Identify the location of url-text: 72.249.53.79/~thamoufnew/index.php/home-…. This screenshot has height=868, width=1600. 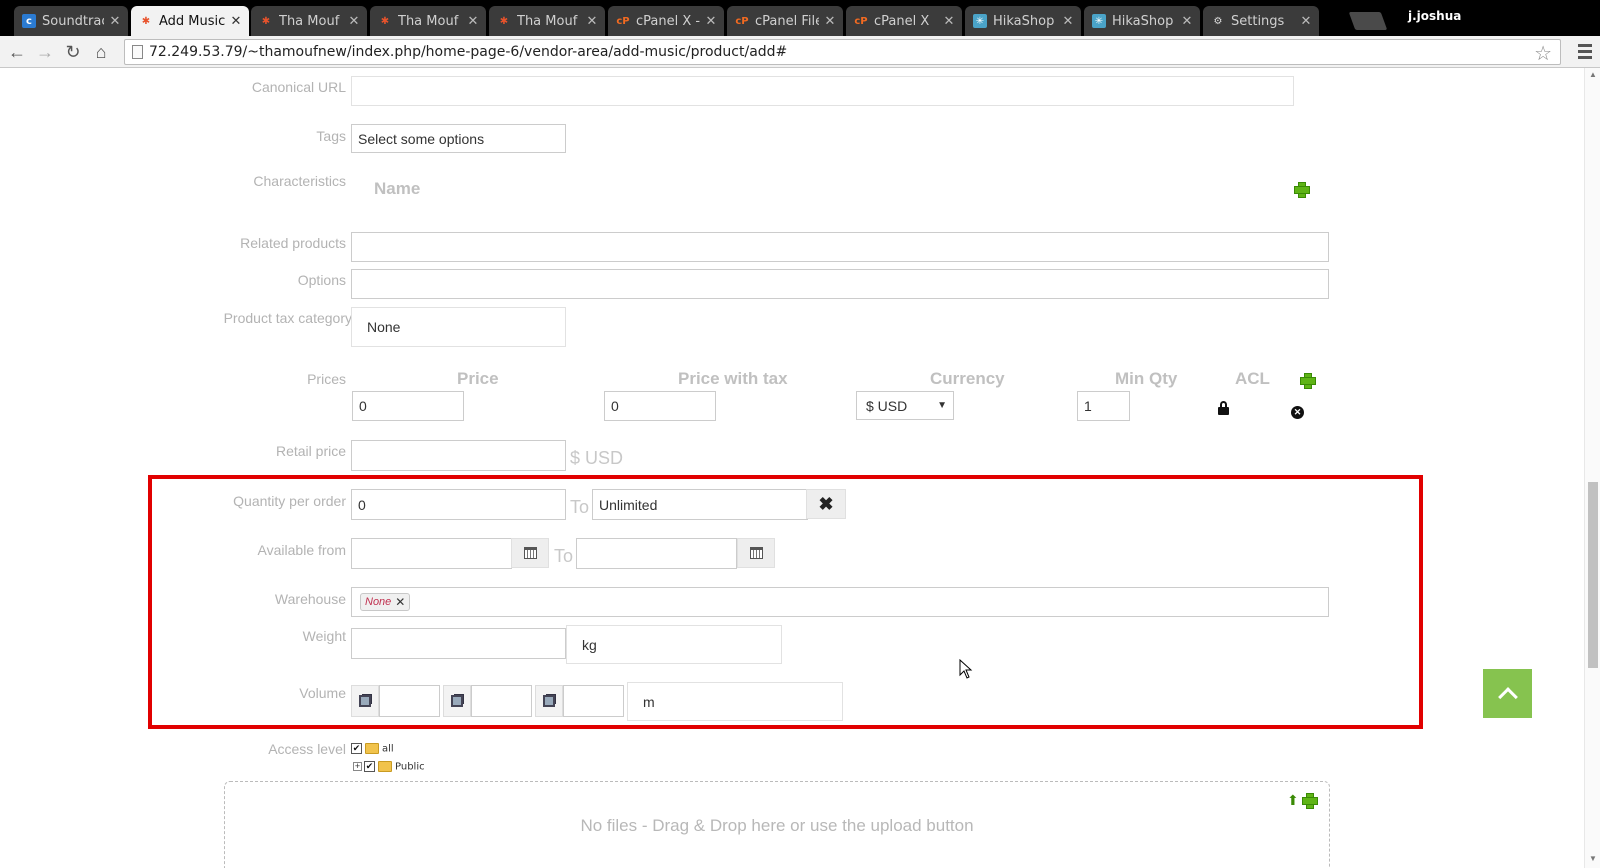
(468, 52).